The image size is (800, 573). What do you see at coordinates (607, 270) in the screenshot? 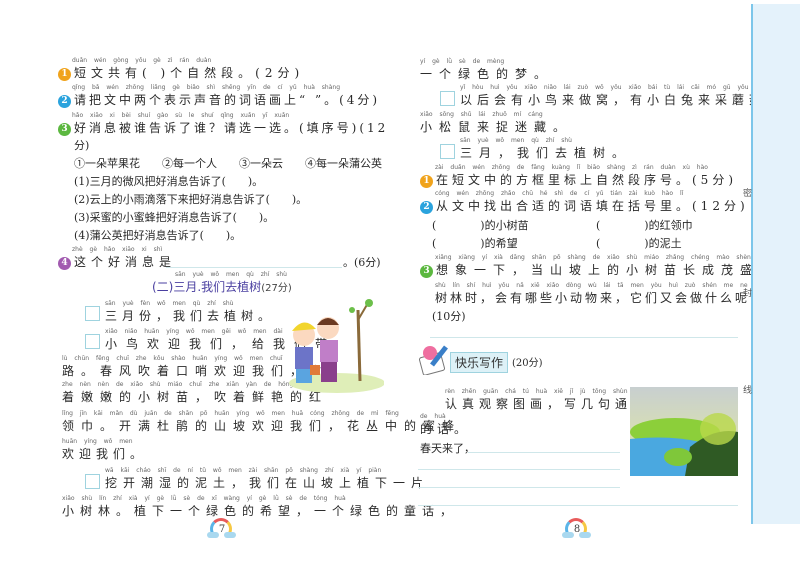
I see `question-text: 想象一下，当山坡上的小树苗长成茂盛的` at bounding box center [607, 270].